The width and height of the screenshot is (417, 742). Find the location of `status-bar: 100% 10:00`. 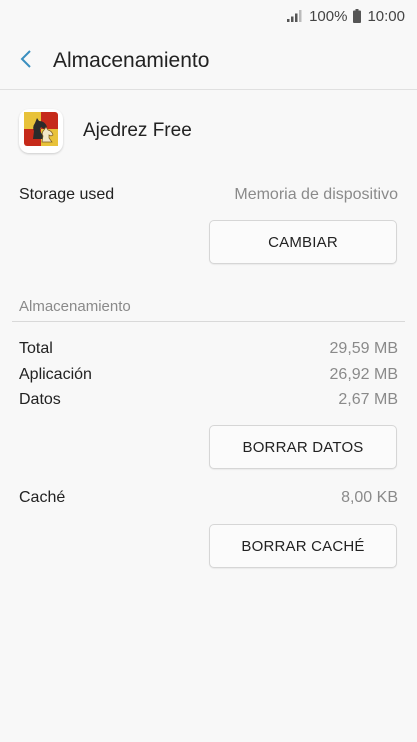

status-bar: 100% 10:00 is located at coordinates (208, 16).